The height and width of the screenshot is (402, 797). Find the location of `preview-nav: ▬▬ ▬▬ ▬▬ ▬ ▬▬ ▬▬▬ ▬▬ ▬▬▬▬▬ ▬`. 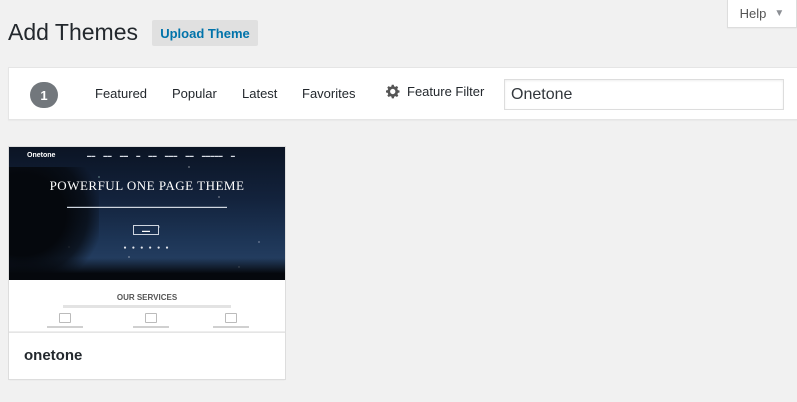

preview-nav: ▬▬ ▬▬ ▬▬ ▬ ▬▬ ▬▬▬ ▬▬ ▬▬▬▬▬ ▬ is located at coordinates (161, 155).